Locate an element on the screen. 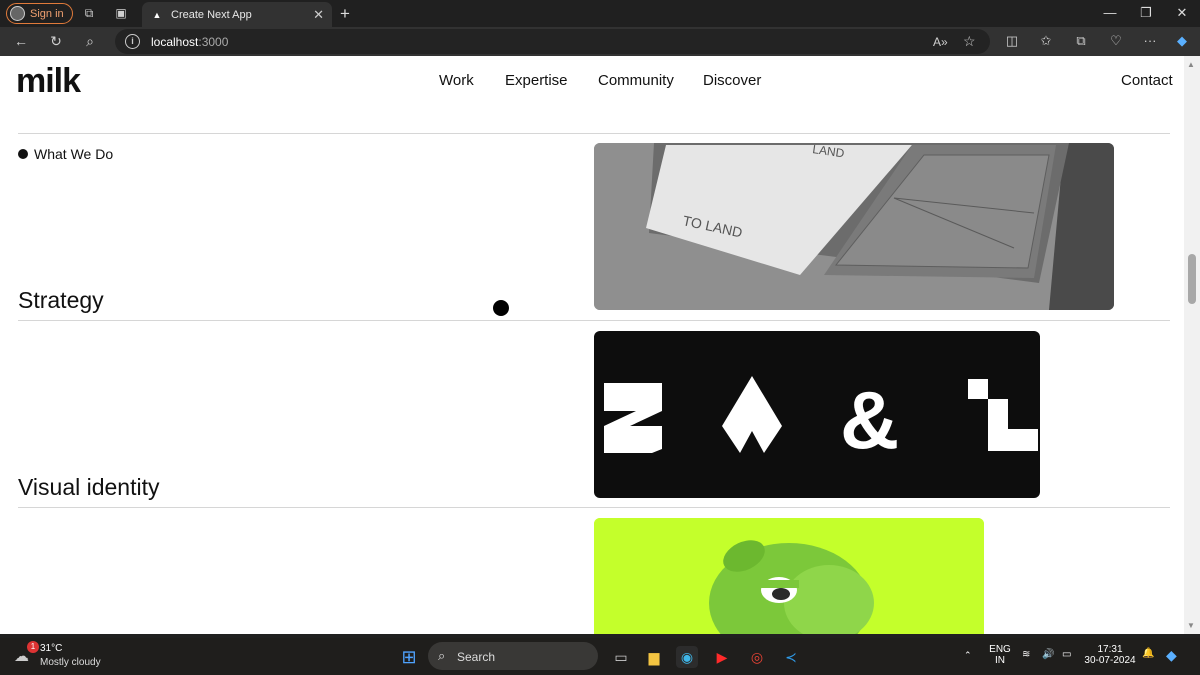 This screenshot has height=675, width=1200. site-logo: milk is located at coordinates (48, 81).